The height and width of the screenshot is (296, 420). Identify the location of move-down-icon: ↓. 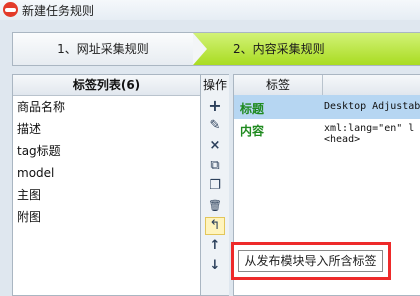
(215, 266).